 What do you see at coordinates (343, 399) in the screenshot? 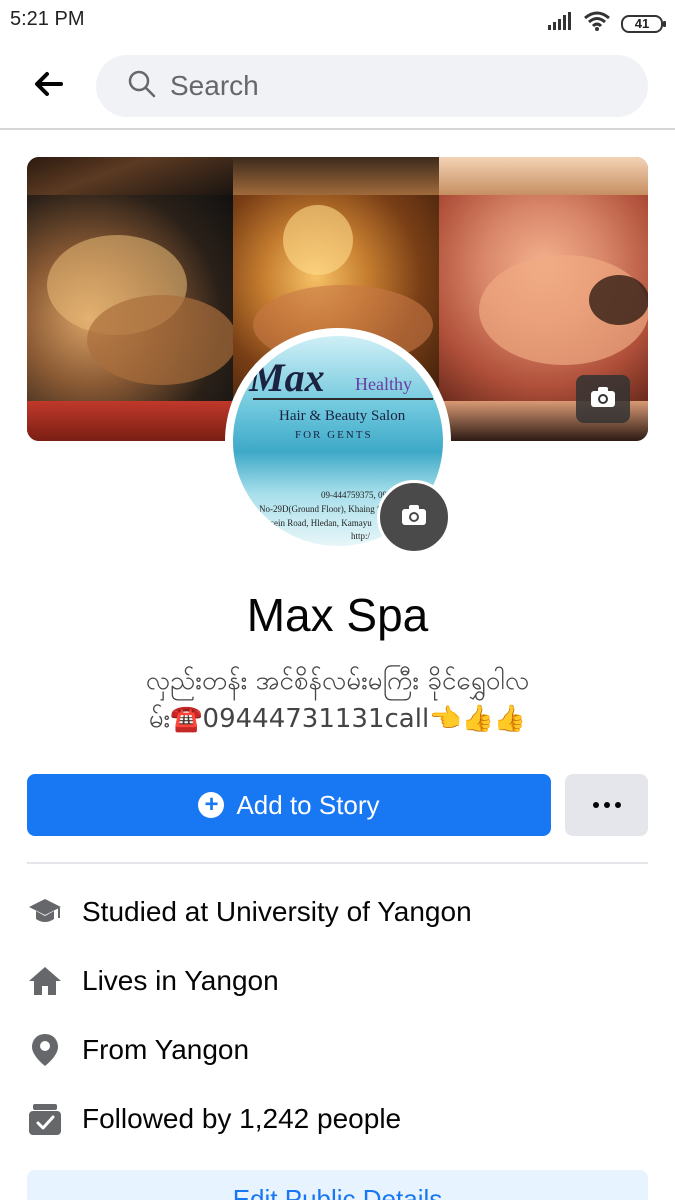
I see `avatar-logo-divider` at bounding box center [343, 399].